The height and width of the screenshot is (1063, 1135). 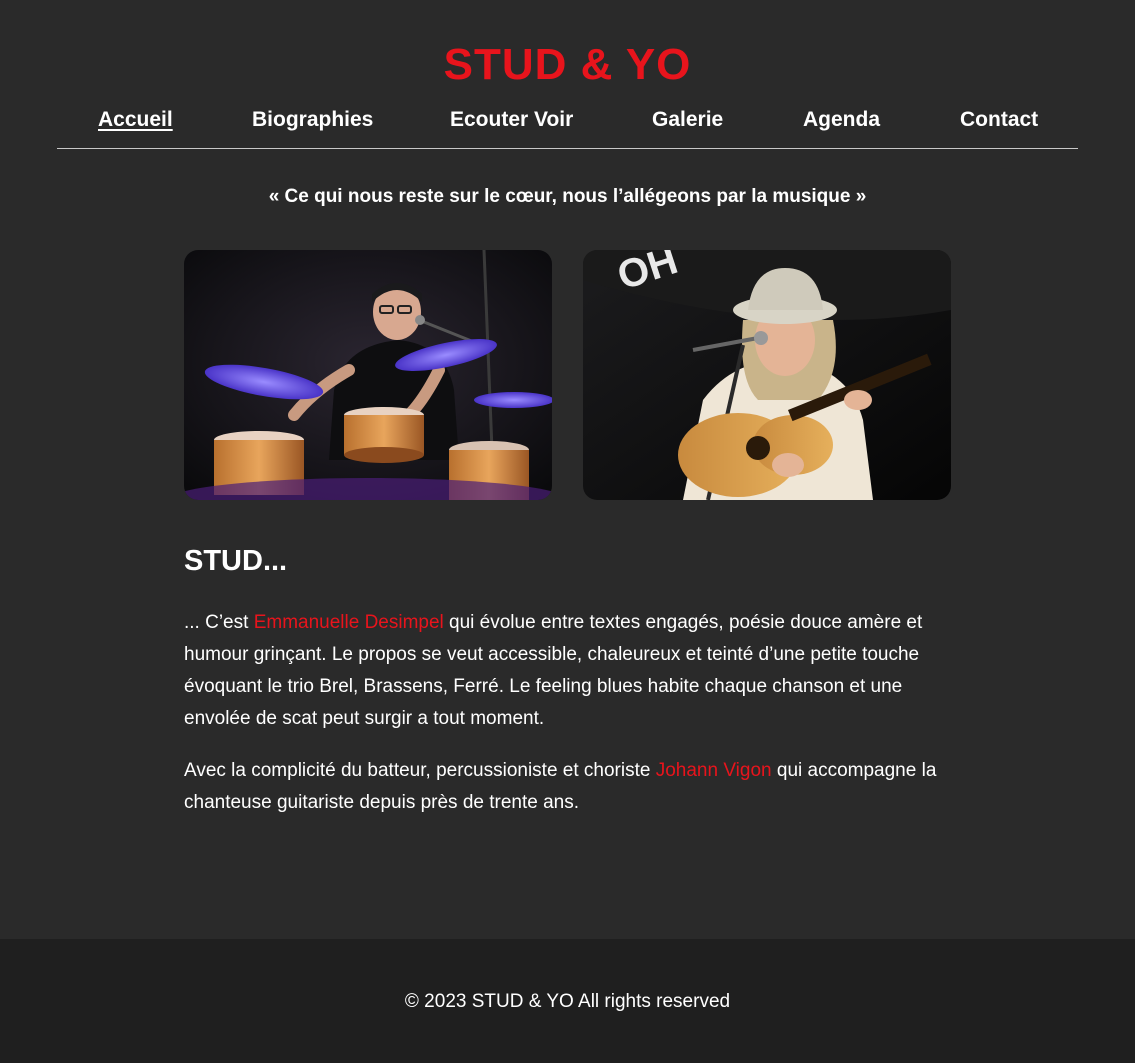 What do you see at coordinates (999, 120) in the screenshot?
I see `nav-item-contact: Contact` at bounding box center [999, 120].